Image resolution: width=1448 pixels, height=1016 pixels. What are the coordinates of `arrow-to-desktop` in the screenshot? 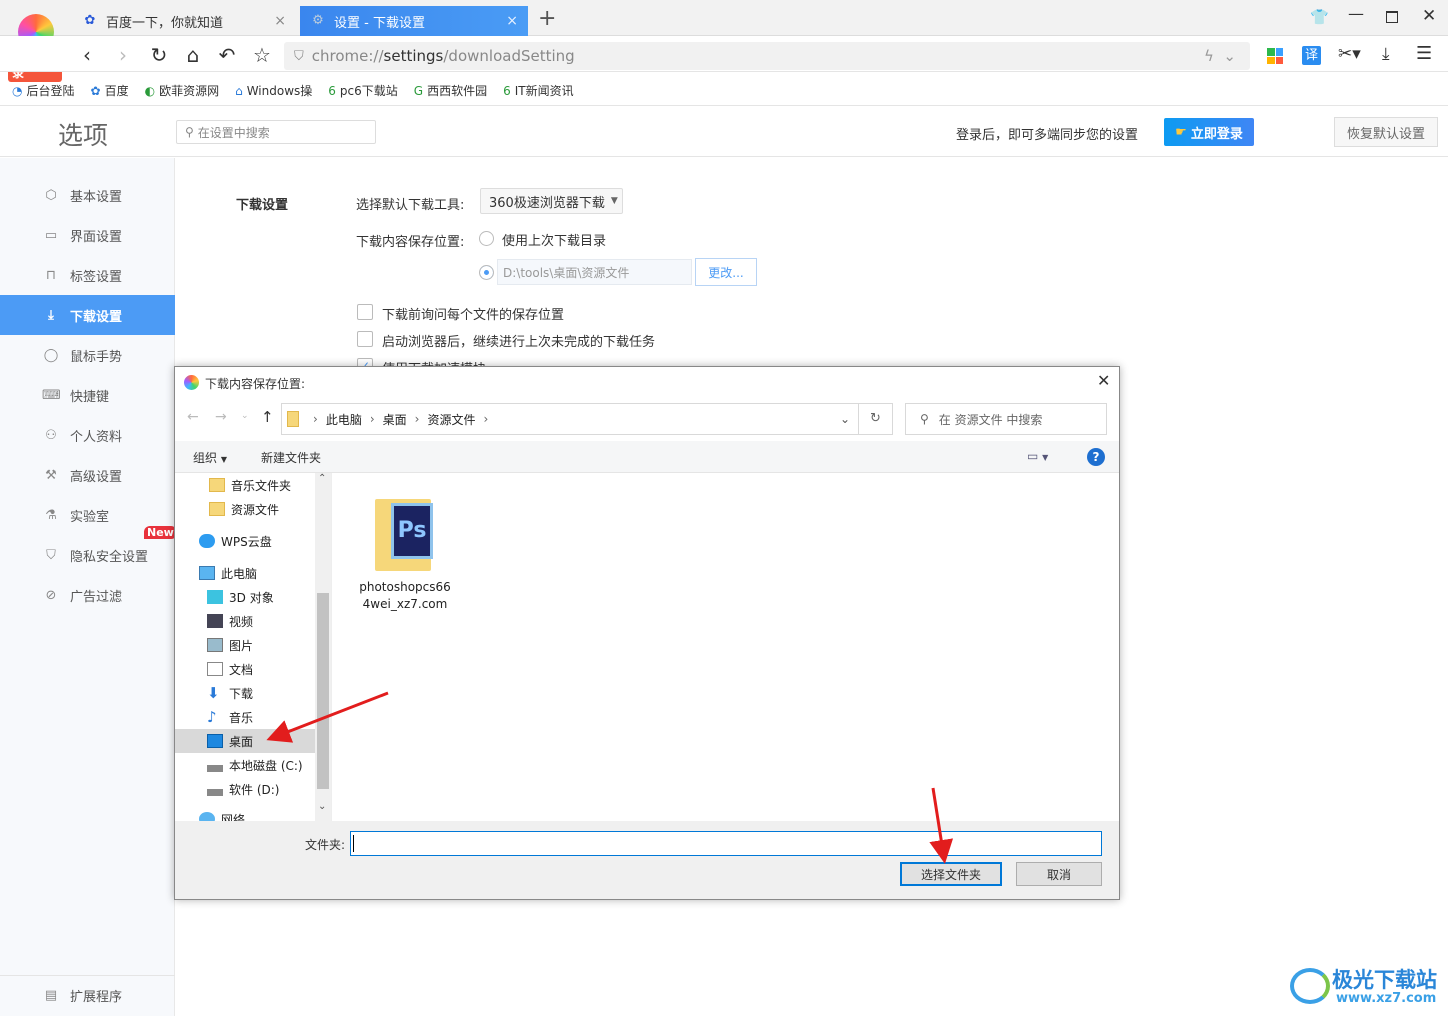 It's located at (327, 717).